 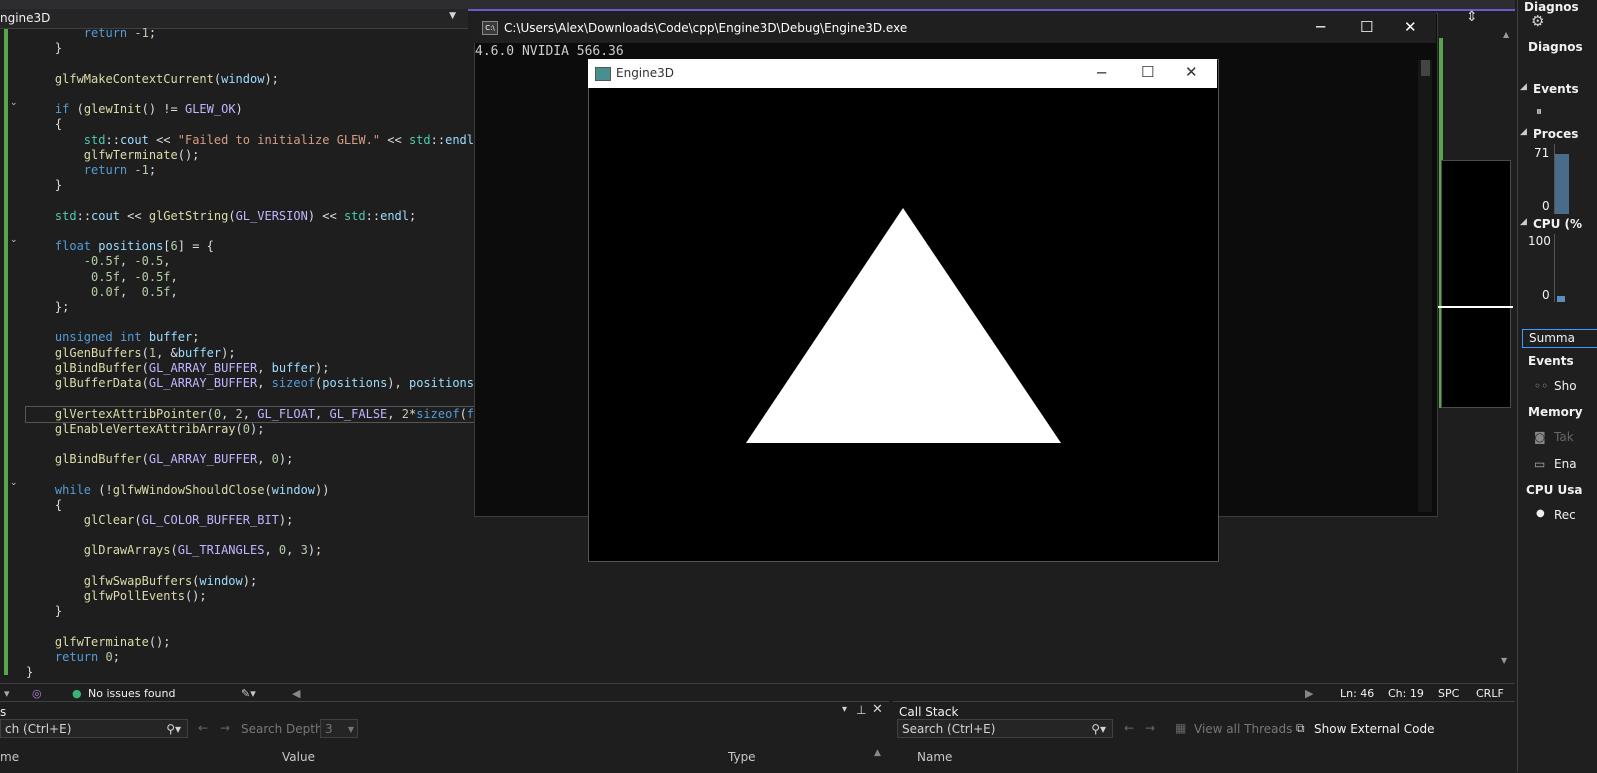 What do you see at coordinates (296, 693) in the screenshot?
I see `scroll-left-icon: ◀` at bounding box center [296, 693].